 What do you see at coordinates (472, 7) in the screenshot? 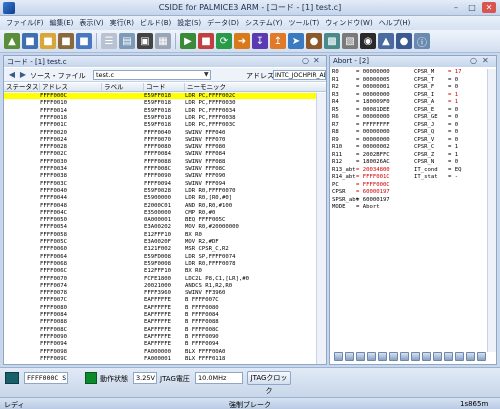
I see `maximize-button: □` at bounding box center [472, 7].